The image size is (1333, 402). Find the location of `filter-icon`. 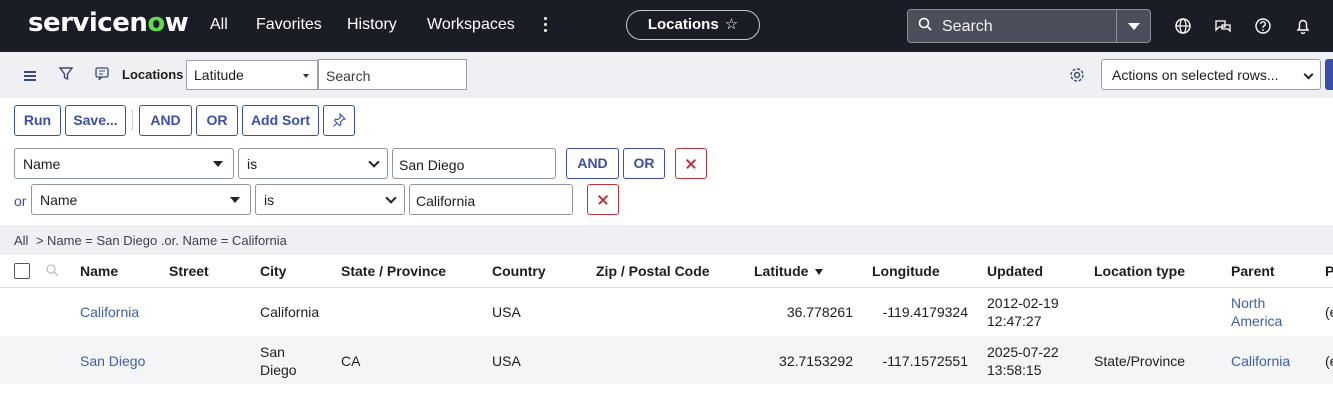

filter-icon is located at coordinates (66, 74).